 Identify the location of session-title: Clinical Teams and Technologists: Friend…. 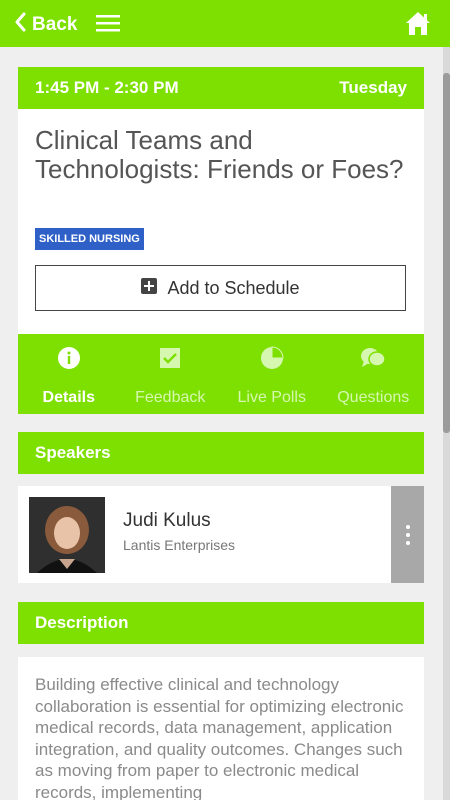
(219, 154).